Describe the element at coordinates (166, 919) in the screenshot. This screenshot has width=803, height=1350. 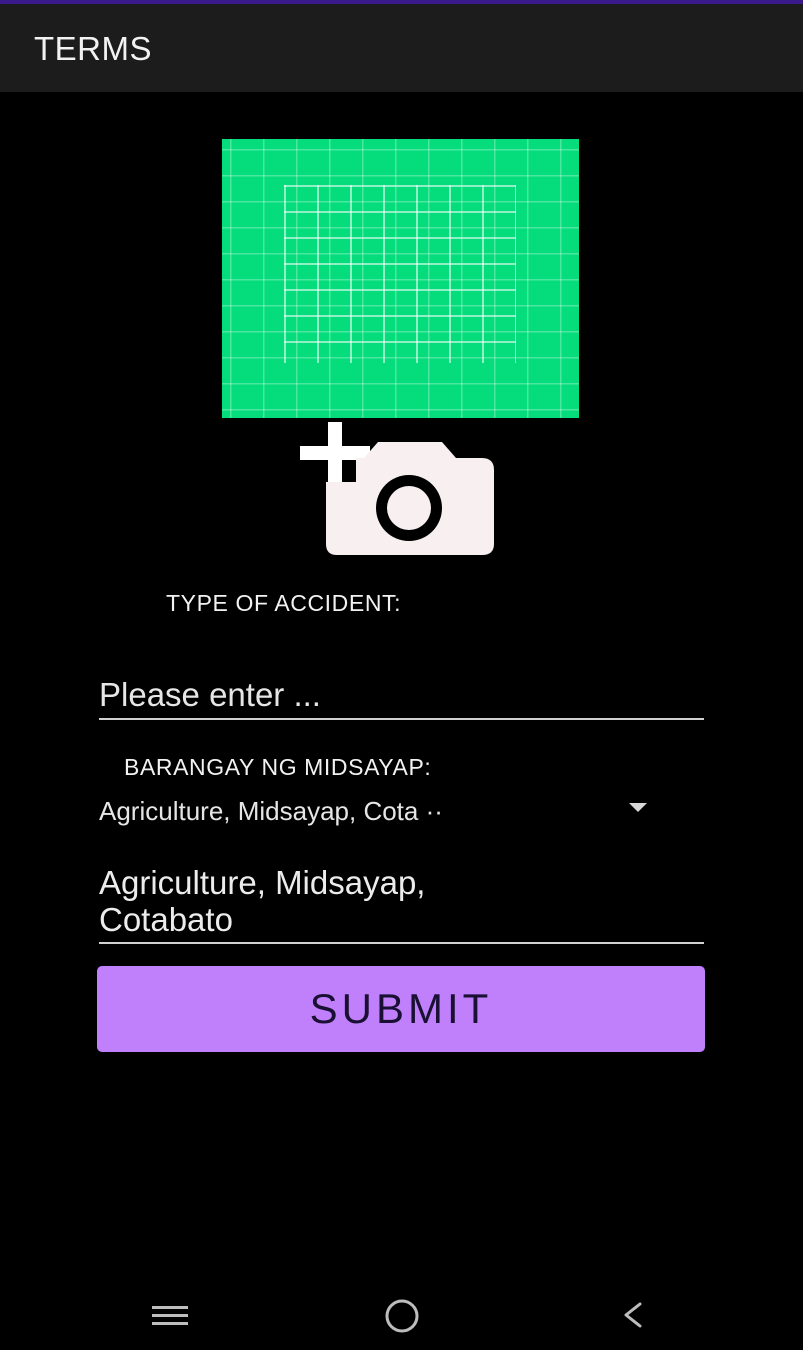
I see `address-line-2: Cotabato` at that location.